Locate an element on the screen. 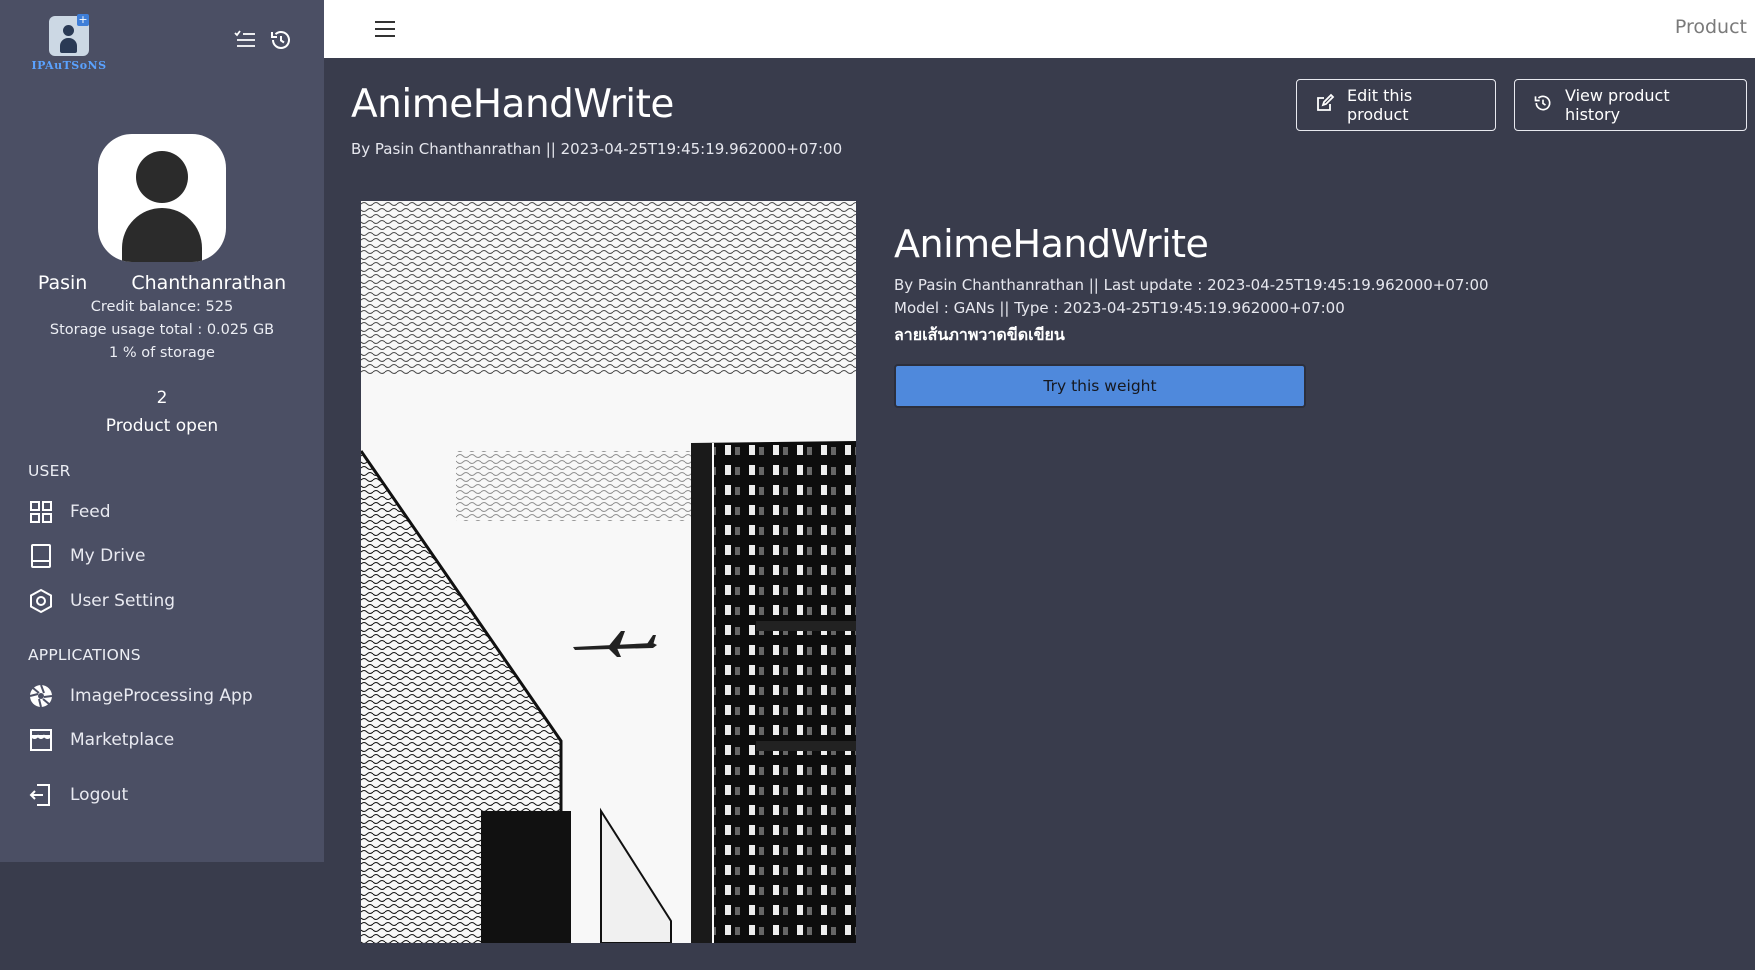  logo-mark-icon: + is located at coordinates (69, 35).